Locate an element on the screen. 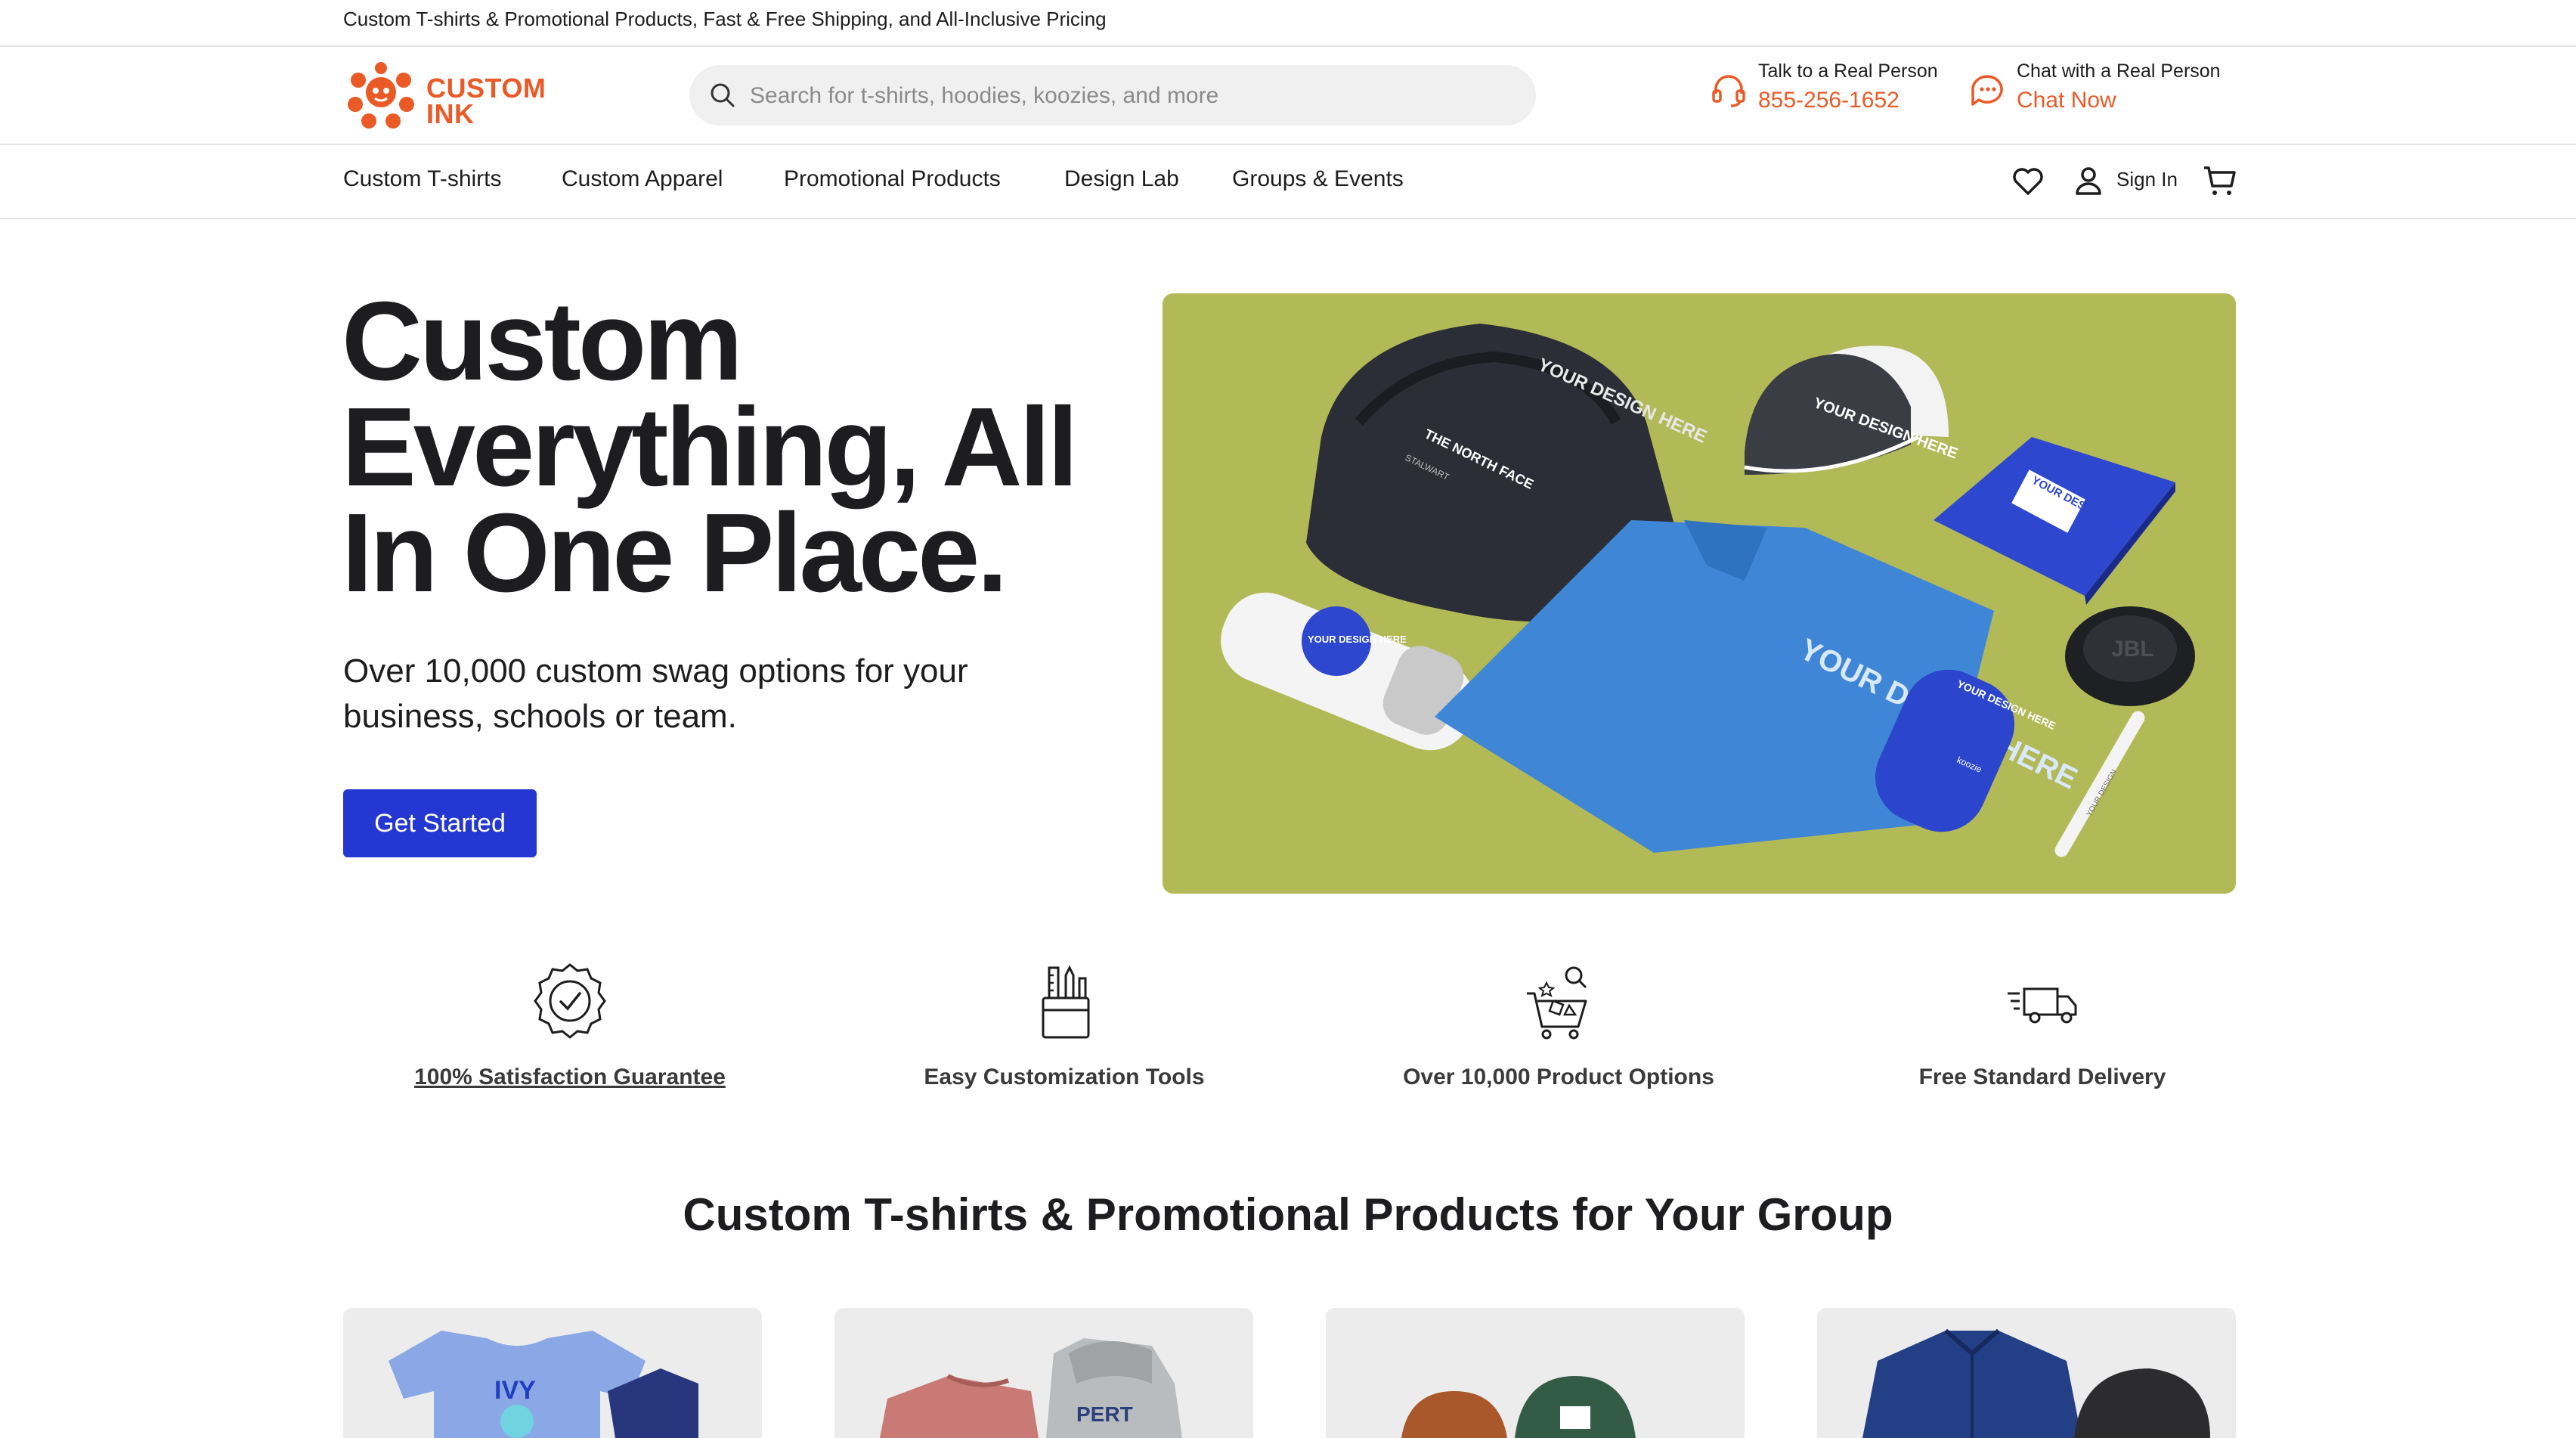 This screenshot has width=2576, height=1438. brand-line-1: CUSTOM is located at coordinates (486, 88).